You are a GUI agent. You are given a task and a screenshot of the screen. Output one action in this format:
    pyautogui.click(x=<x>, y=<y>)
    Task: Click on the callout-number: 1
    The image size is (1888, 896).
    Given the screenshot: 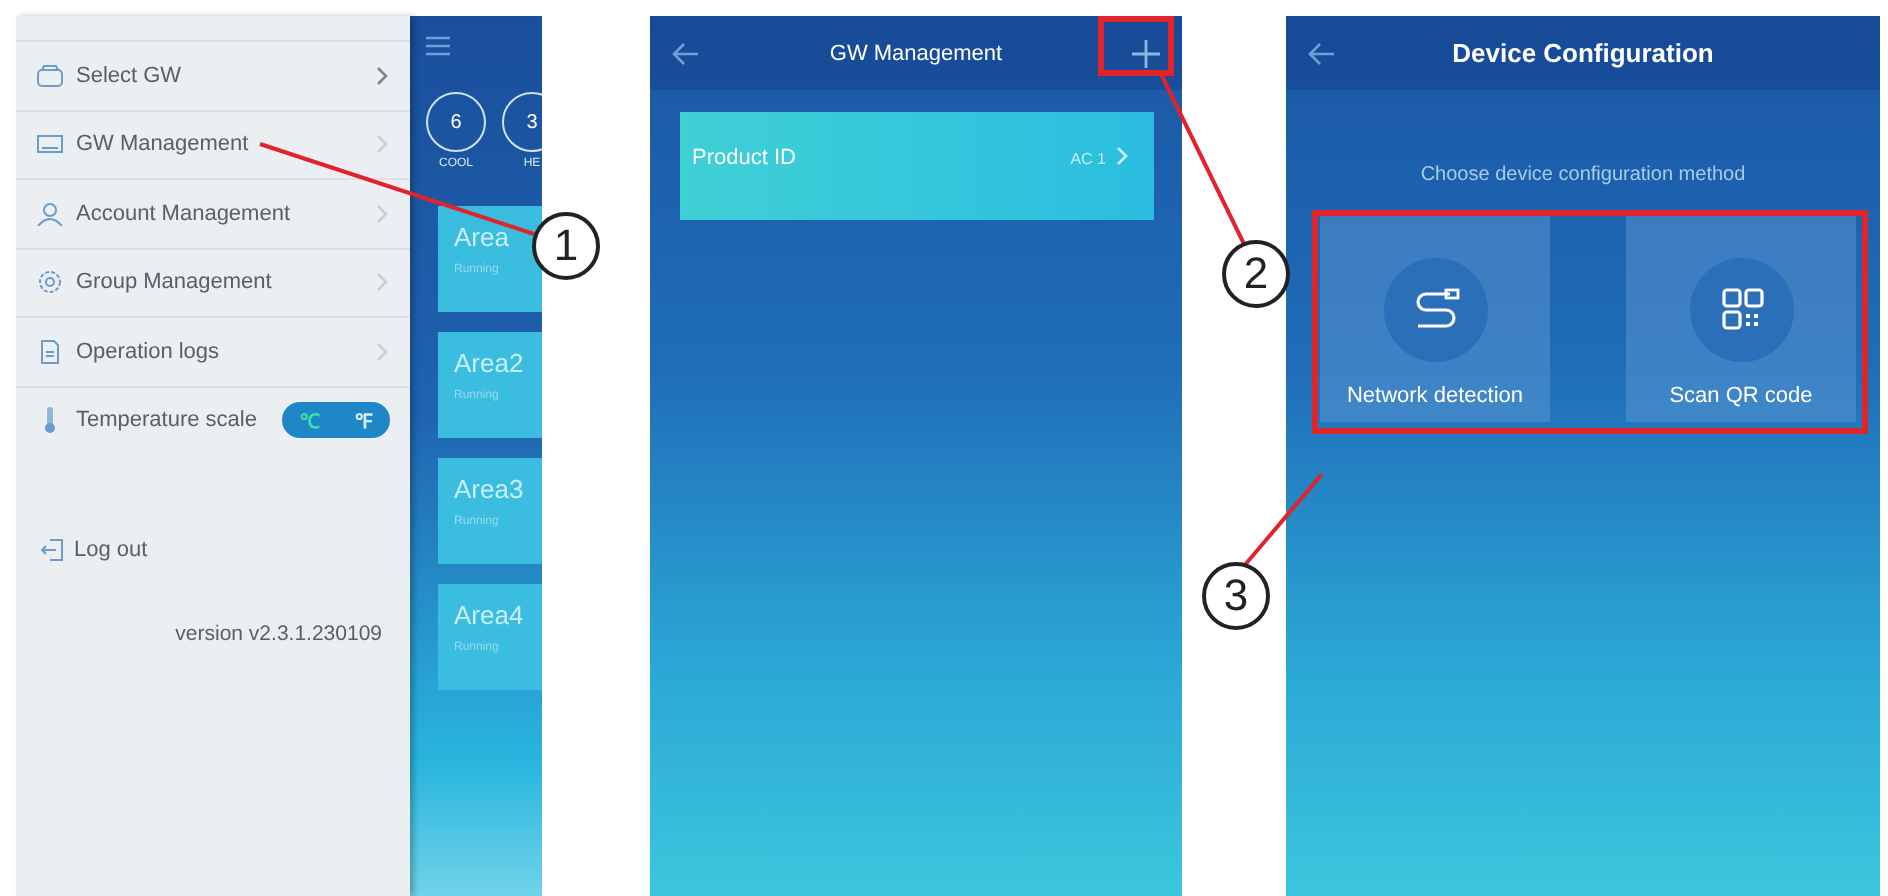 What is the action you would take?
    pyautogui.click(x=566, y=246)
    